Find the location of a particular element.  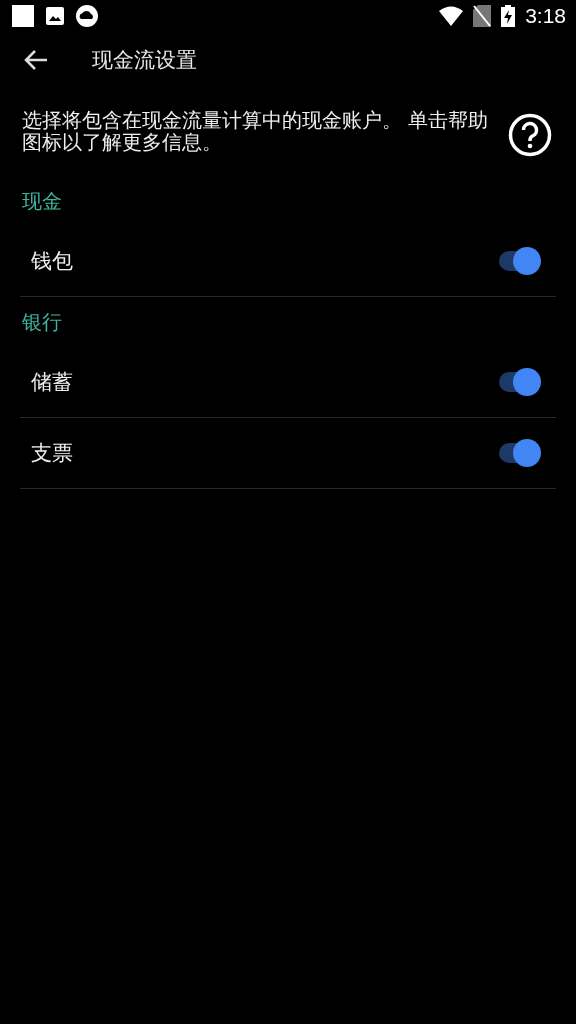

image-icon is located at coordinates (55, 16).